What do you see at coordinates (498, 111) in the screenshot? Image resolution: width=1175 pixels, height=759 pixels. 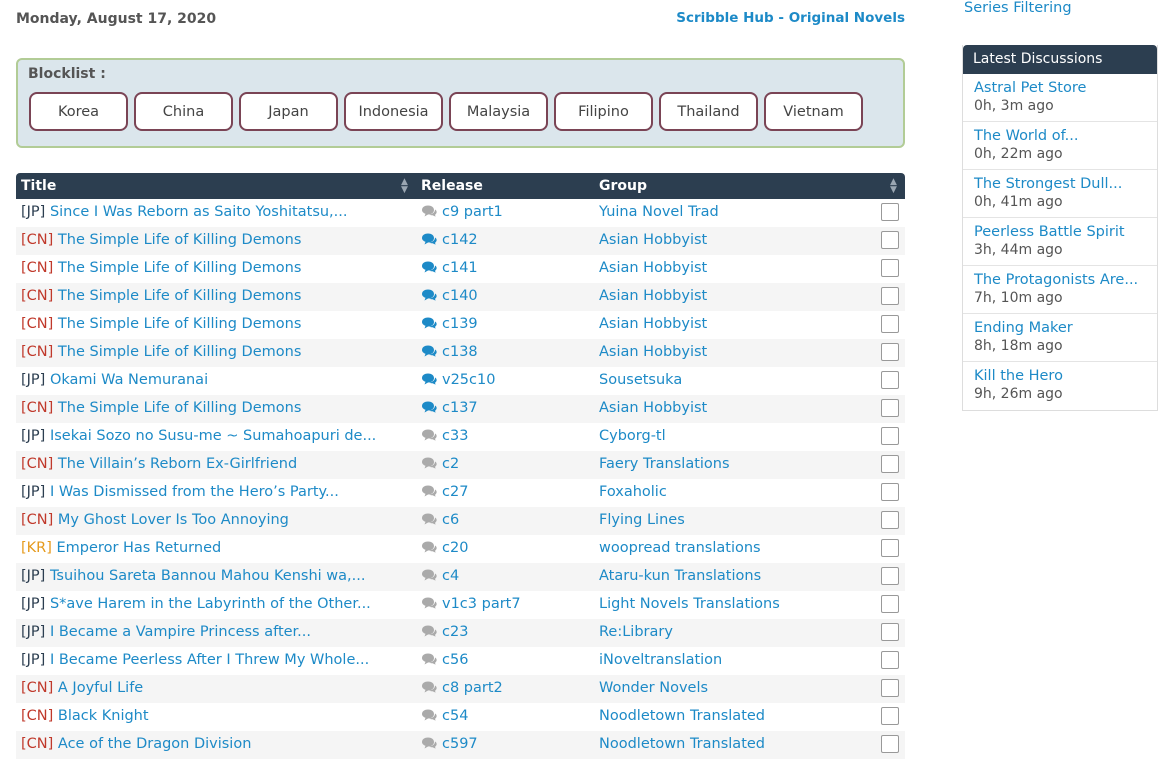 I see `blocklist-chip-malaysia: Malaysia` at bounding box center [498, 111].